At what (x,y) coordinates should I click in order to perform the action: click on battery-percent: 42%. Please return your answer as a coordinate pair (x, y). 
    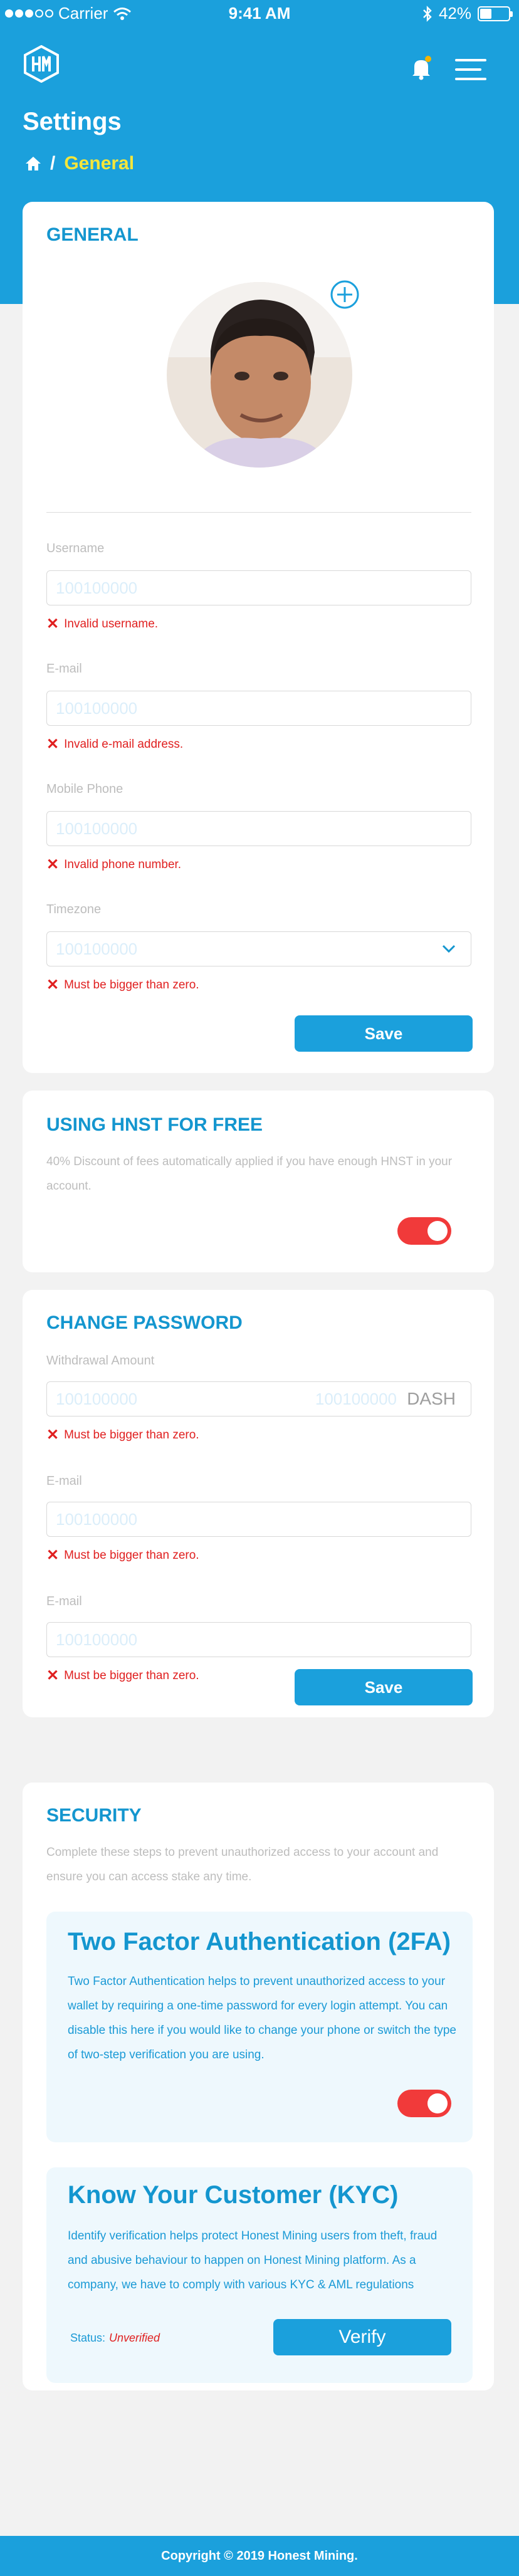
    Looking at the image, I should click on (454, 13).